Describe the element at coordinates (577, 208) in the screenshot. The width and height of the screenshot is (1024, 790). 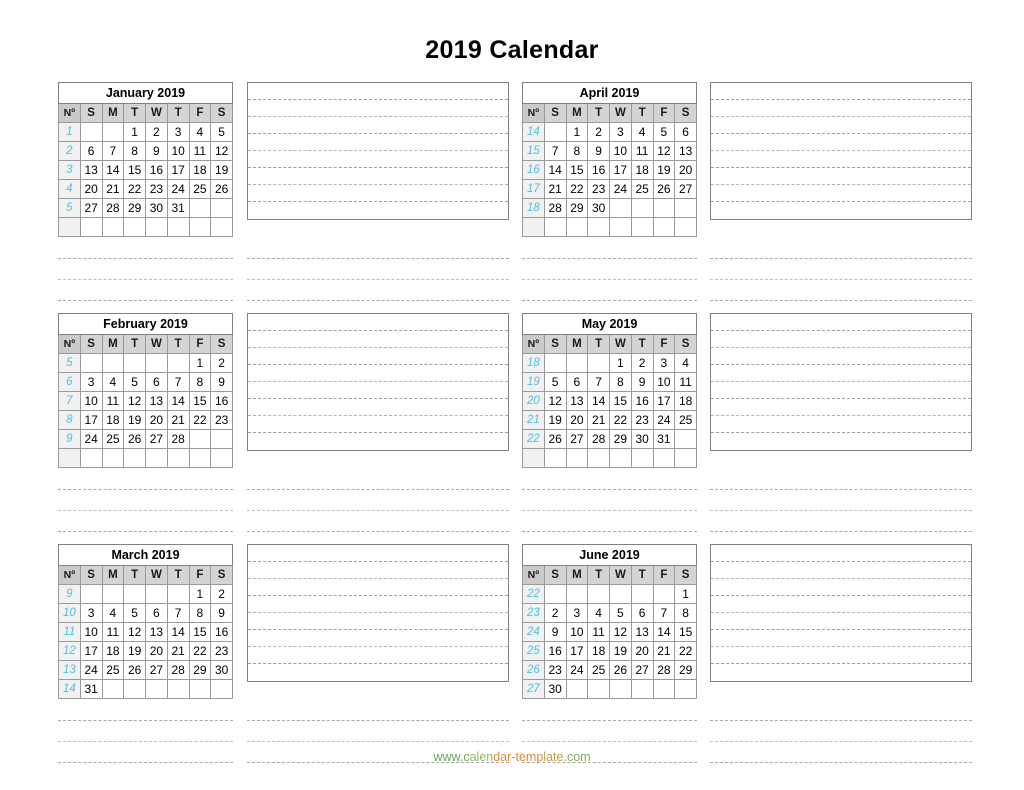
I see `day-cell: 29` at that location.